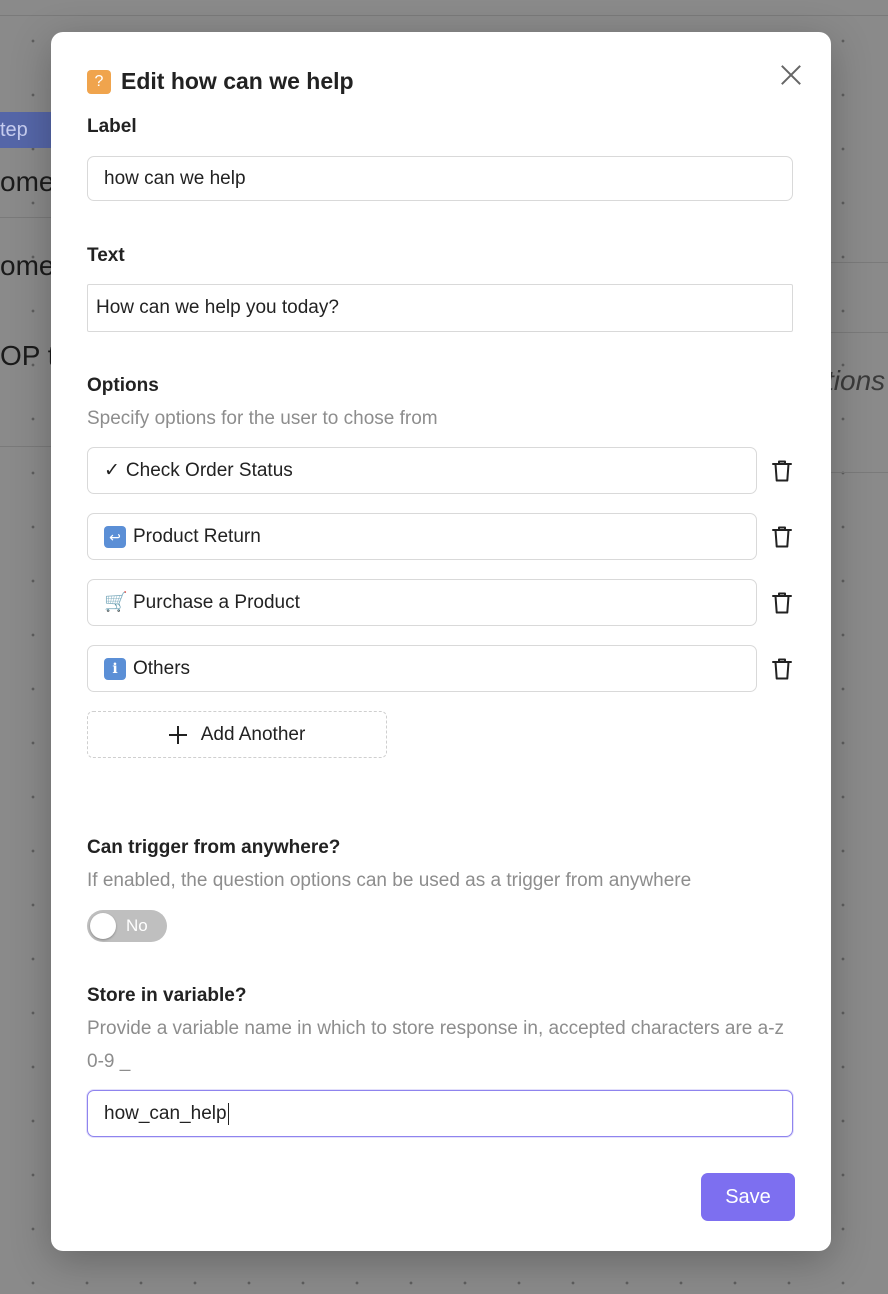 Image resolution: width=888 pixels, height=1294 pixels. Describe the element at coordinates (748, 1197) in the screenshot. I see `save-button: Save` at that location.